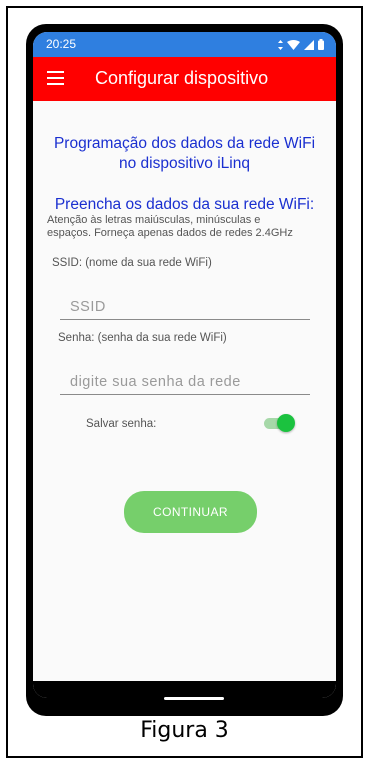  Describe the element at coordinates (301, 46) in the screenshot. I see `status-icons` at that location.